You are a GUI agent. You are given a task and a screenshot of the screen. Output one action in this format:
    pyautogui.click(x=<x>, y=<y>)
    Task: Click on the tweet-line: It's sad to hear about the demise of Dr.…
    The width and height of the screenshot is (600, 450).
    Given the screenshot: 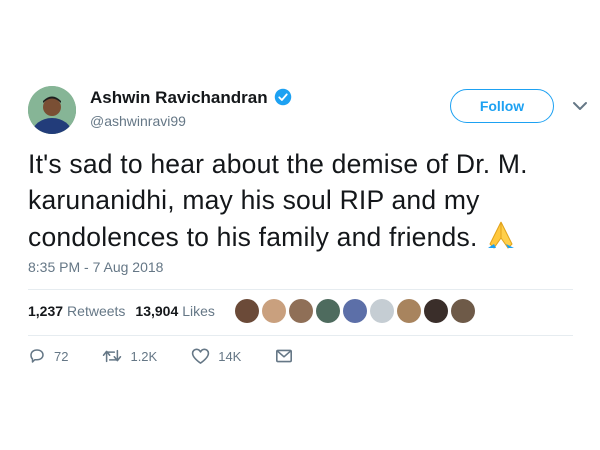 What is the action you would take?
    pyautogui.click(x=278, y=164)
    